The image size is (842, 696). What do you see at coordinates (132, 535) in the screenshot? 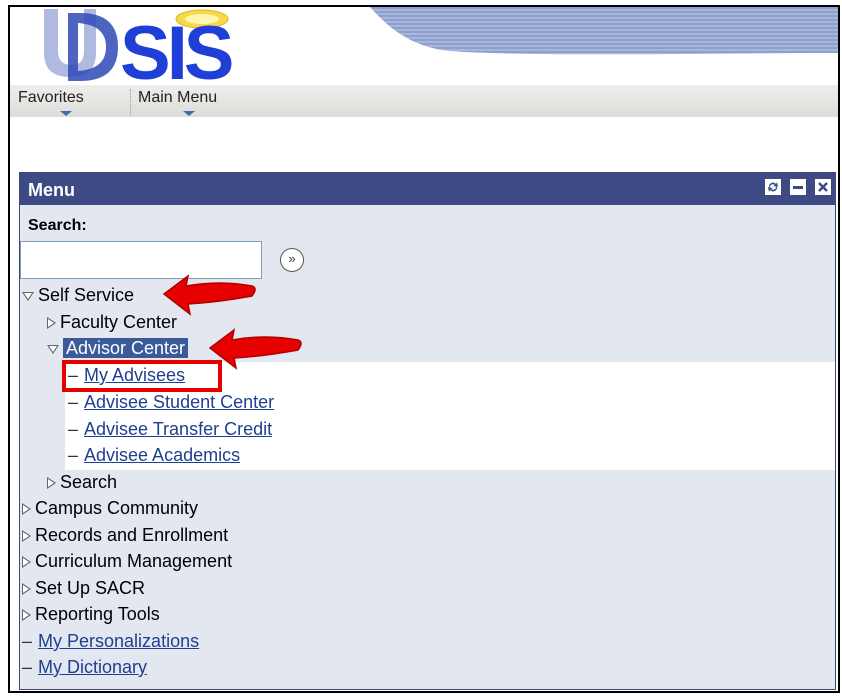
I see `tree-item-label: Records and Enrollment` at bounding box center [132, 535].